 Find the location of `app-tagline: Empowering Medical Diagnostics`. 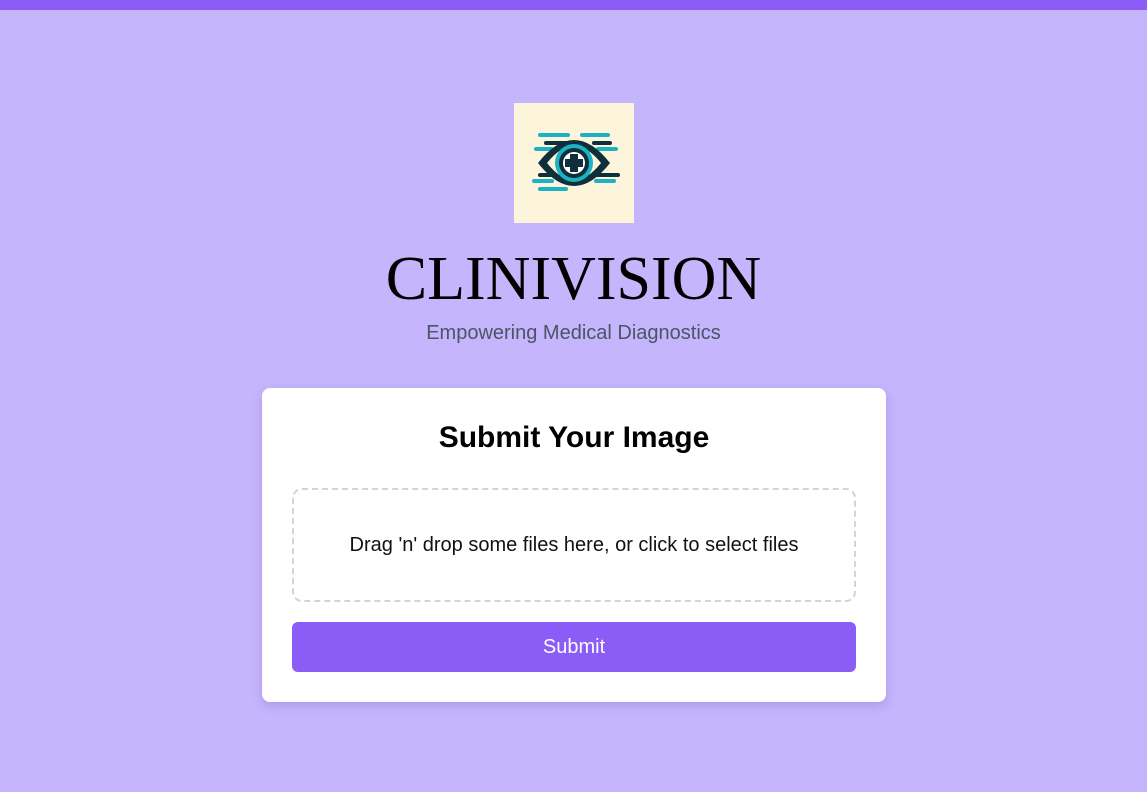

app-tagline: Empowering Medical Diagnostics is located at coordinates (573, 333).